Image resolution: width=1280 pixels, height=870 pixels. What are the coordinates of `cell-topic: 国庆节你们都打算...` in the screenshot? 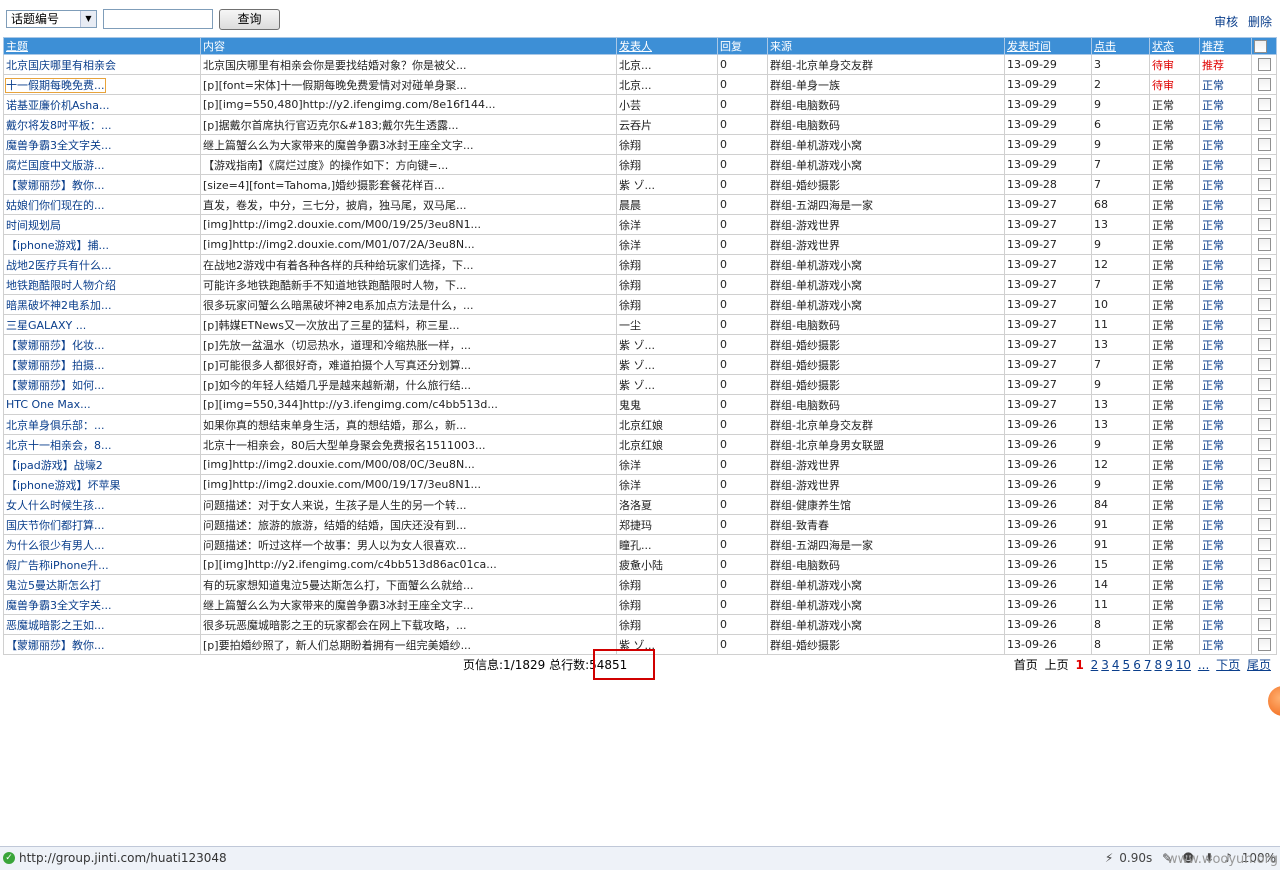 It's located at (102, 524).